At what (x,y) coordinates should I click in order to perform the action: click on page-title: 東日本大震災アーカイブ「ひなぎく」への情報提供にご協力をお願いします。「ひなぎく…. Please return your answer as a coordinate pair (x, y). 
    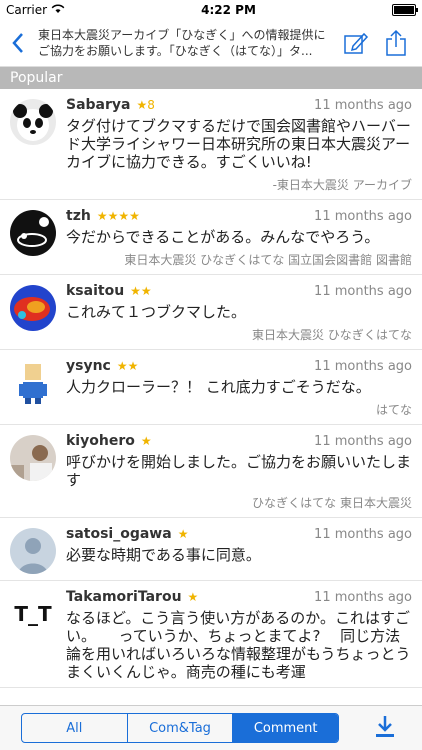
    Looking at the image, I should click on (182, 43).